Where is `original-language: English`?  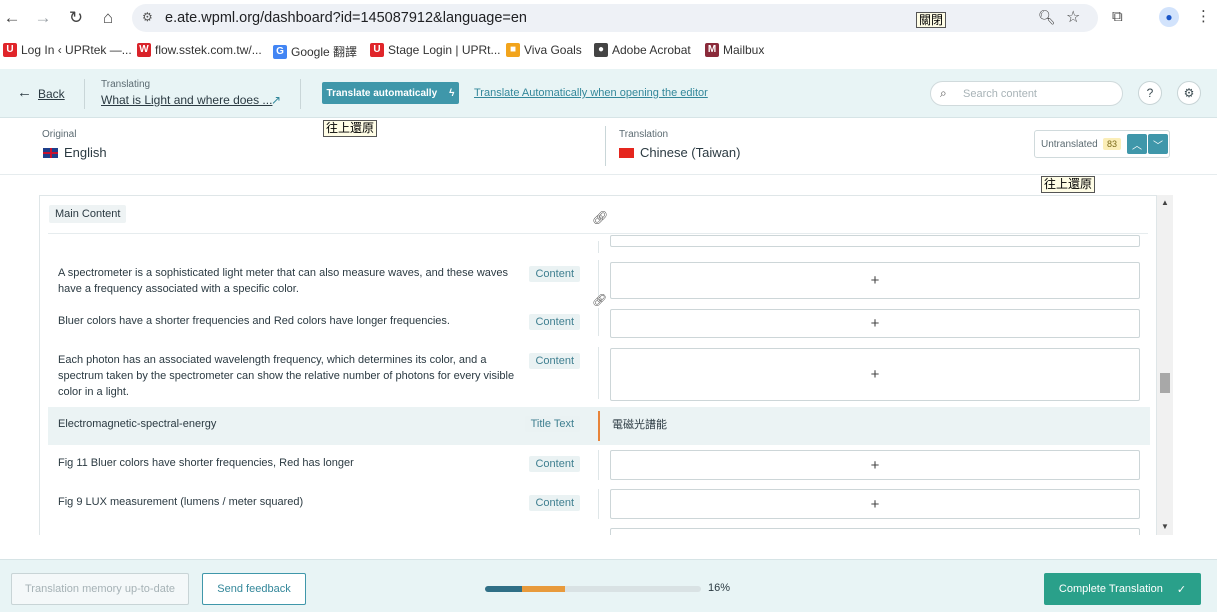 original-language: English is located at coordinates (75, 152).